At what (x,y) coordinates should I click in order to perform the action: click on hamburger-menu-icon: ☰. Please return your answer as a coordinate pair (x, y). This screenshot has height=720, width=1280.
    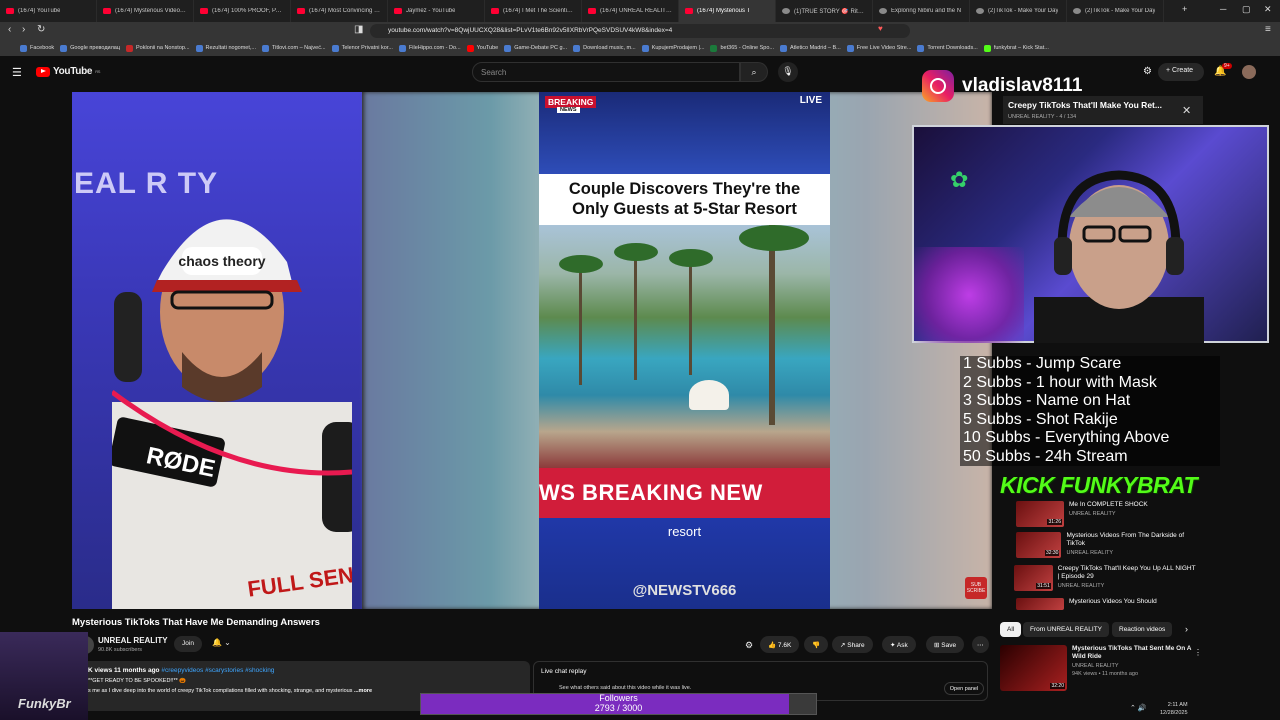
    Looking at the image, I should click on (17, 72).